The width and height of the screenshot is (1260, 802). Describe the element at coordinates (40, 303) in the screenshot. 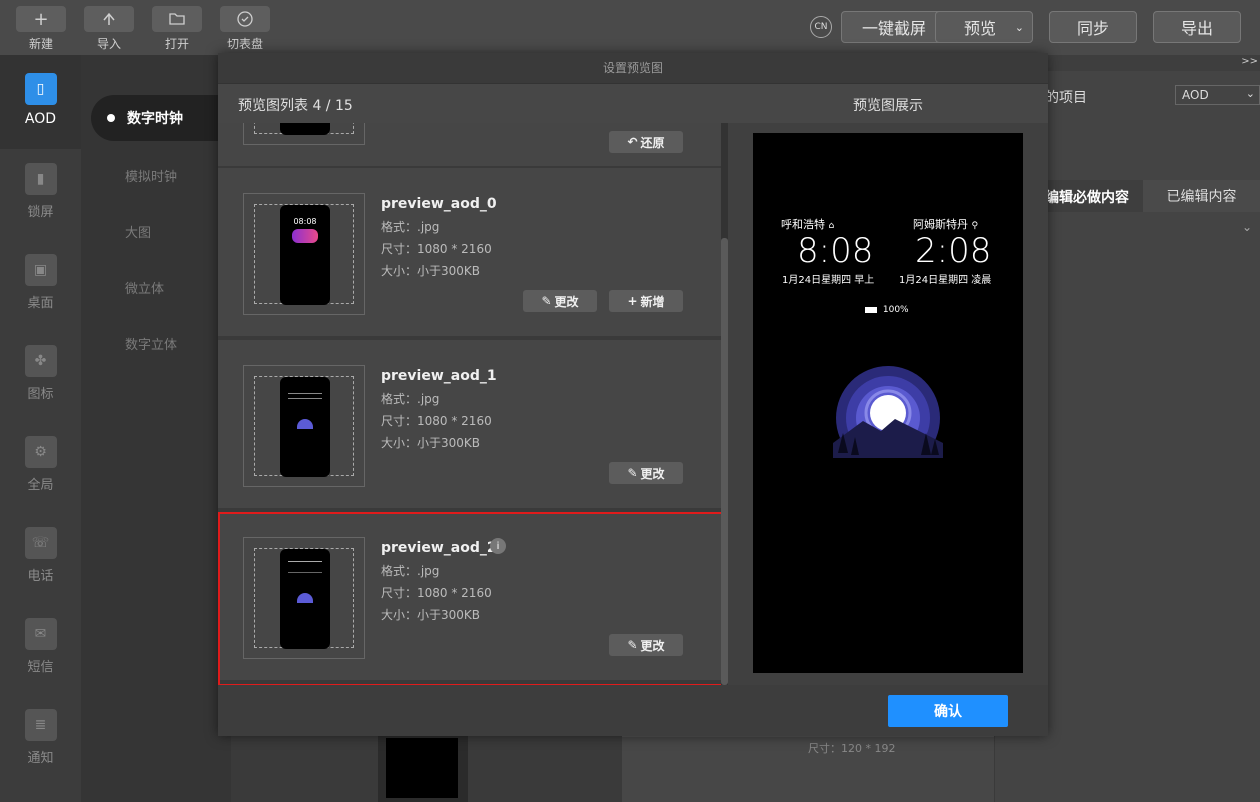

I see `rail-item-label: 桌面` at that location.